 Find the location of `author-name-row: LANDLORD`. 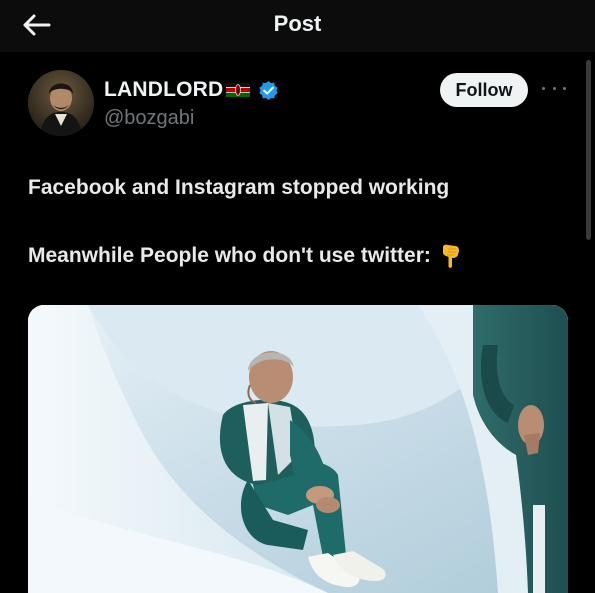

author-name-row: LANDLORD is located at coordinates (191, 90).